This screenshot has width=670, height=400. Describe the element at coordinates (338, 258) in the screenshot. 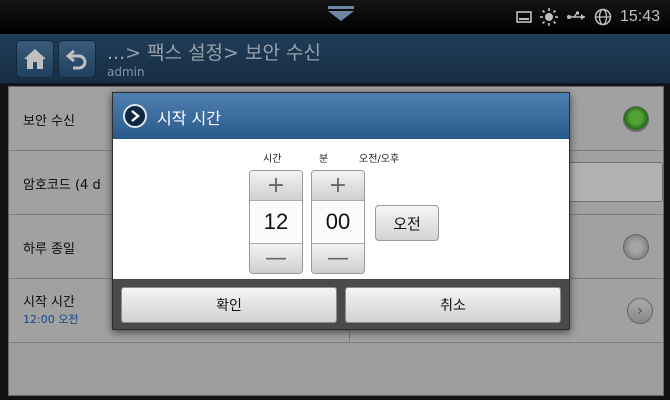

I see `minute-decrease-button: —` at that location.